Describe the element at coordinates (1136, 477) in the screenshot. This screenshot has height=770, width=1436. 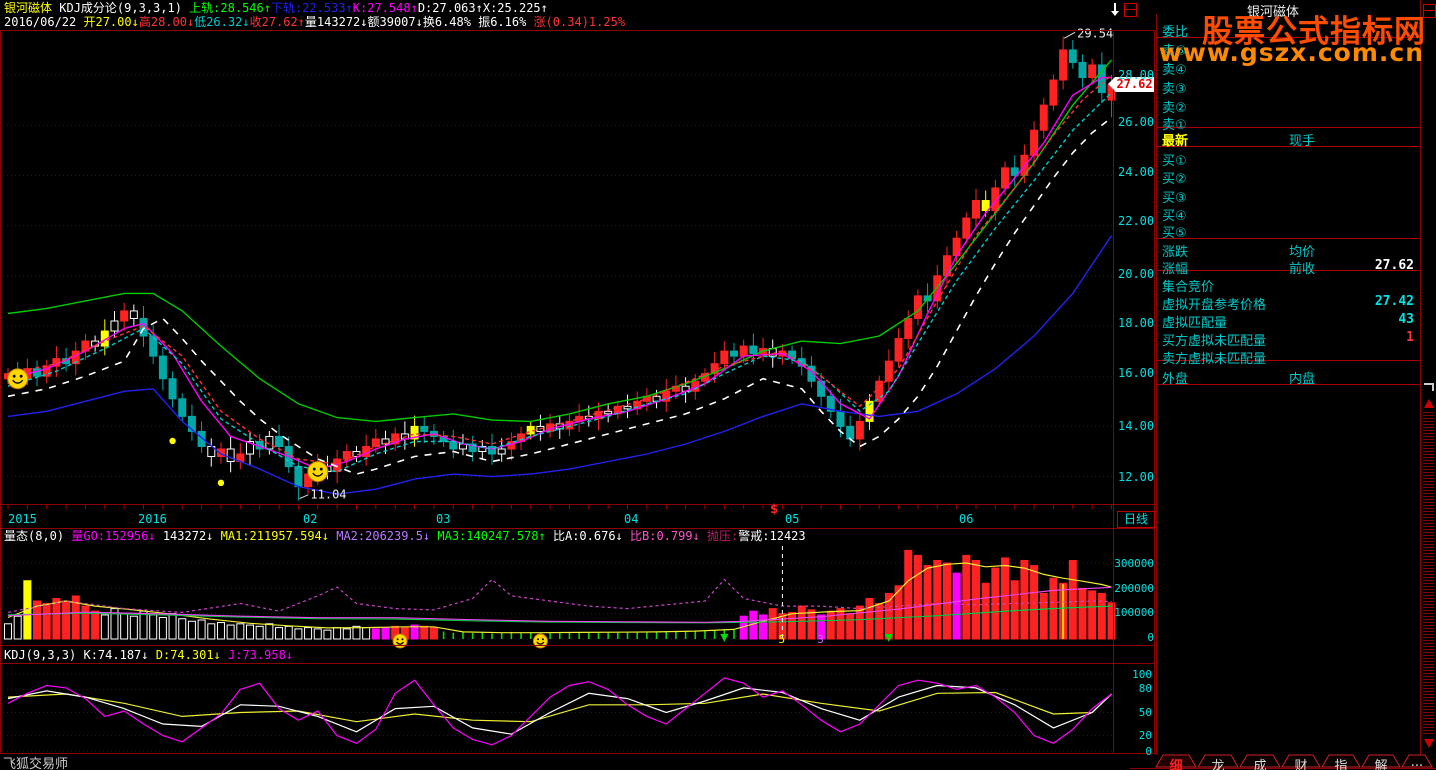
I see `price-tick: 12.00` at that location.